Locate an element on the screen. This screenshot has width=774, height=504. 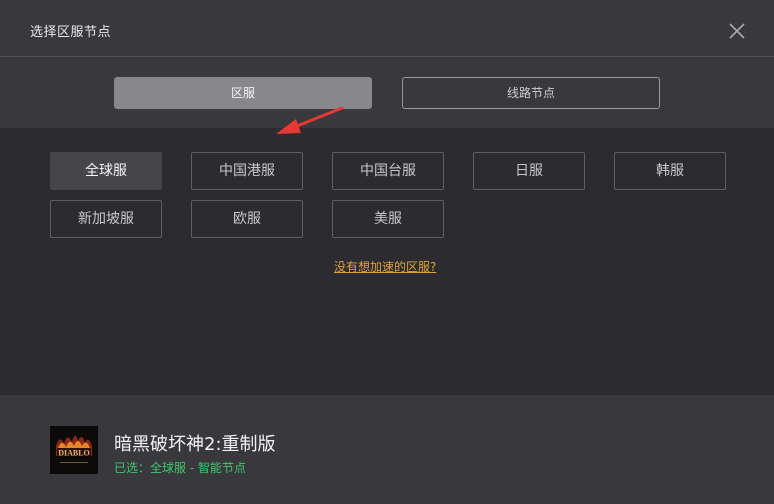
selected-node-status: 已选：全球服 - 智能节点 is located at coordinates (180, 468).